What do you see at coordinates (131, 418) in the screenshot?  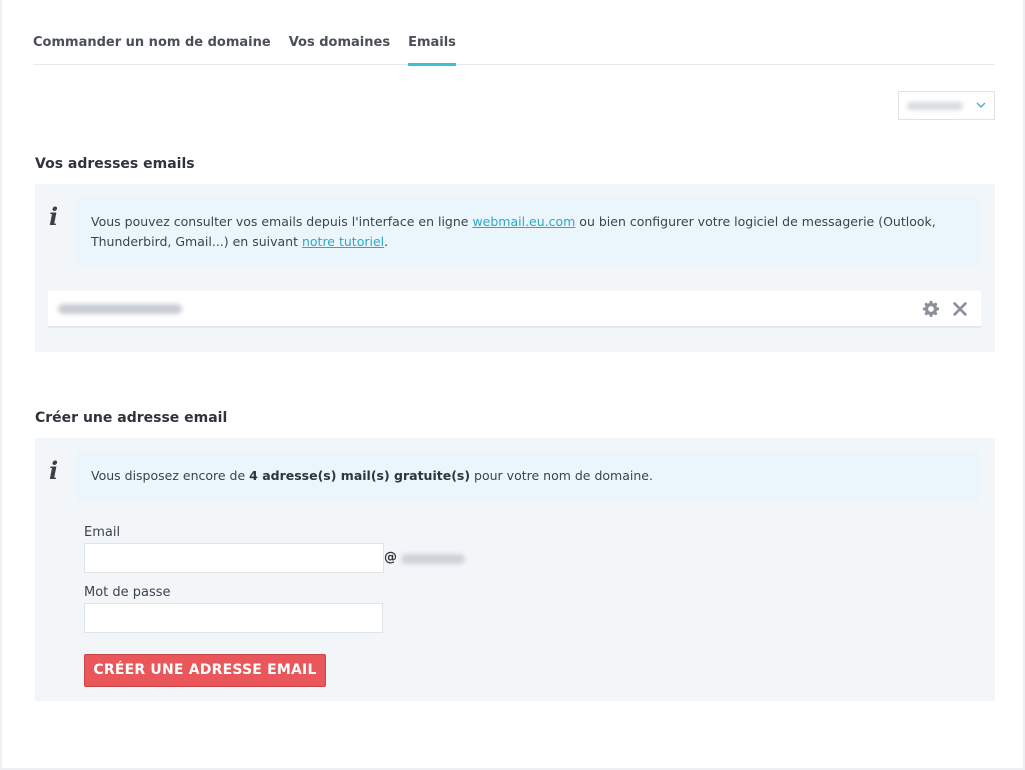 I see `create-section-title: Créer une adresse email` at bounding box center [131, 418].